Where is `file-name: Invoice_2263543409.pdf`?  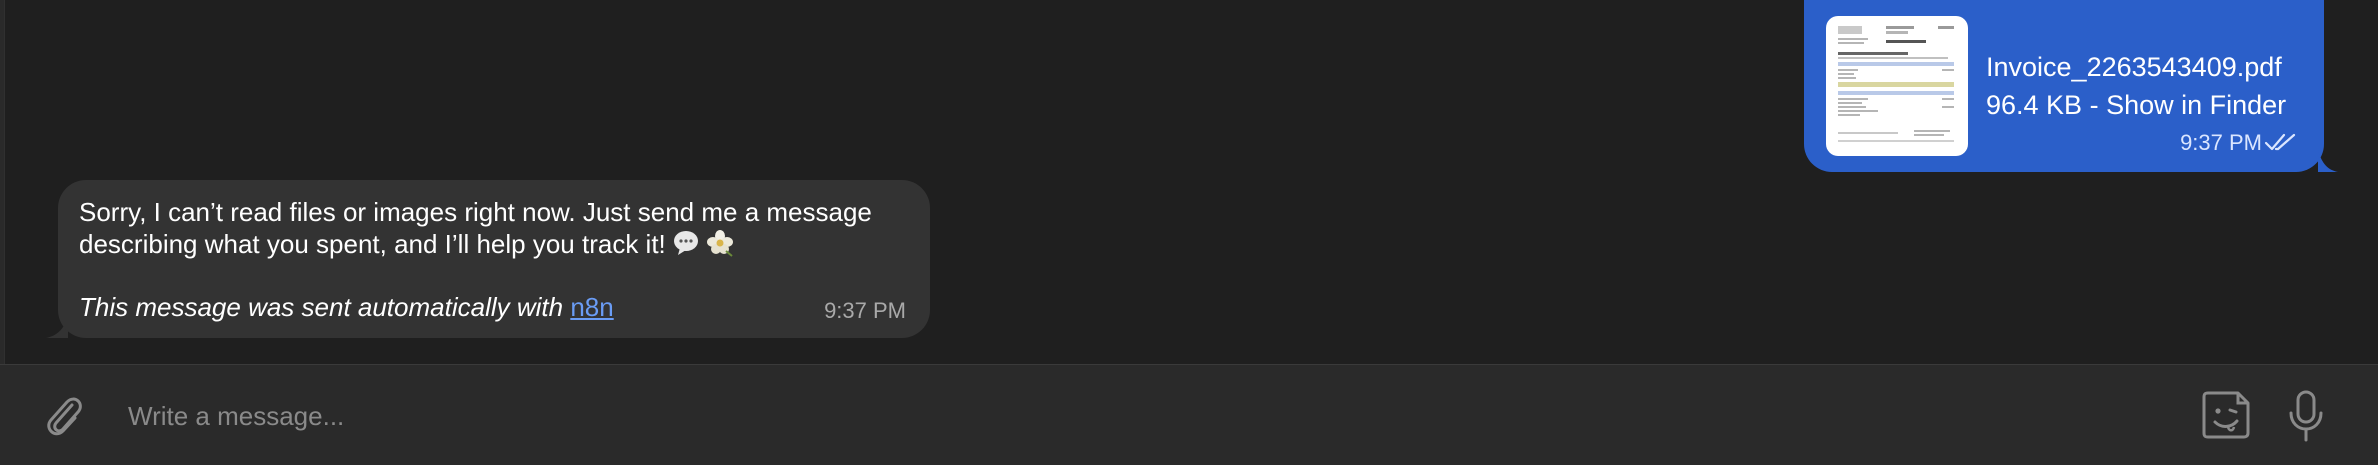
file-name: Invoice_2263543409.pdf is located at coordinates (2134, 67).